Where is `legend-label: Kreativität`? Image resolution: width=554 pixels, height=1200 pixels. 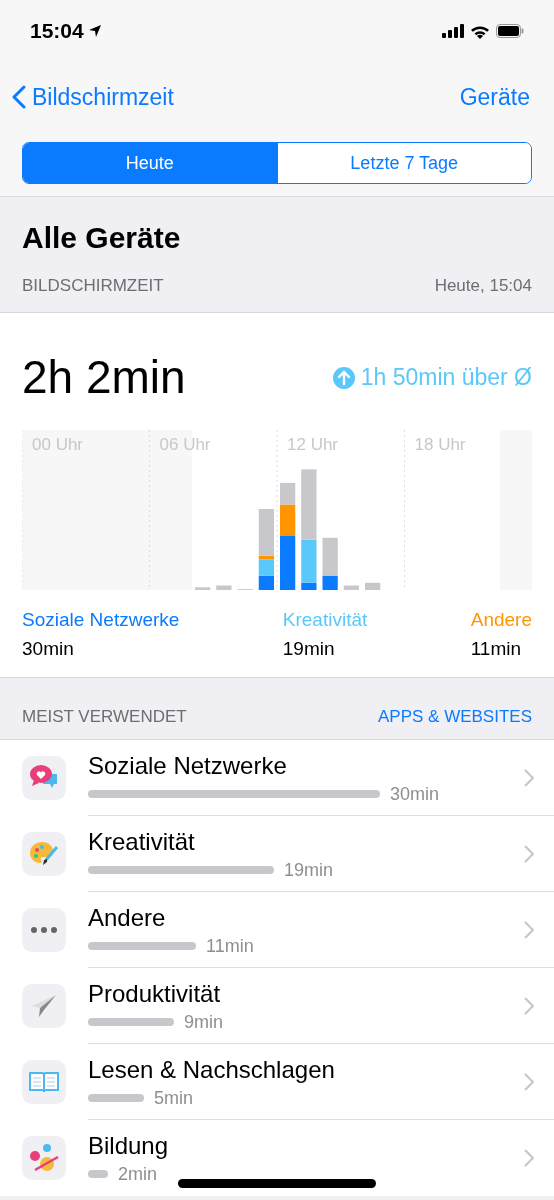 legend-label: Kreativität is located at coordinates (325, 620).